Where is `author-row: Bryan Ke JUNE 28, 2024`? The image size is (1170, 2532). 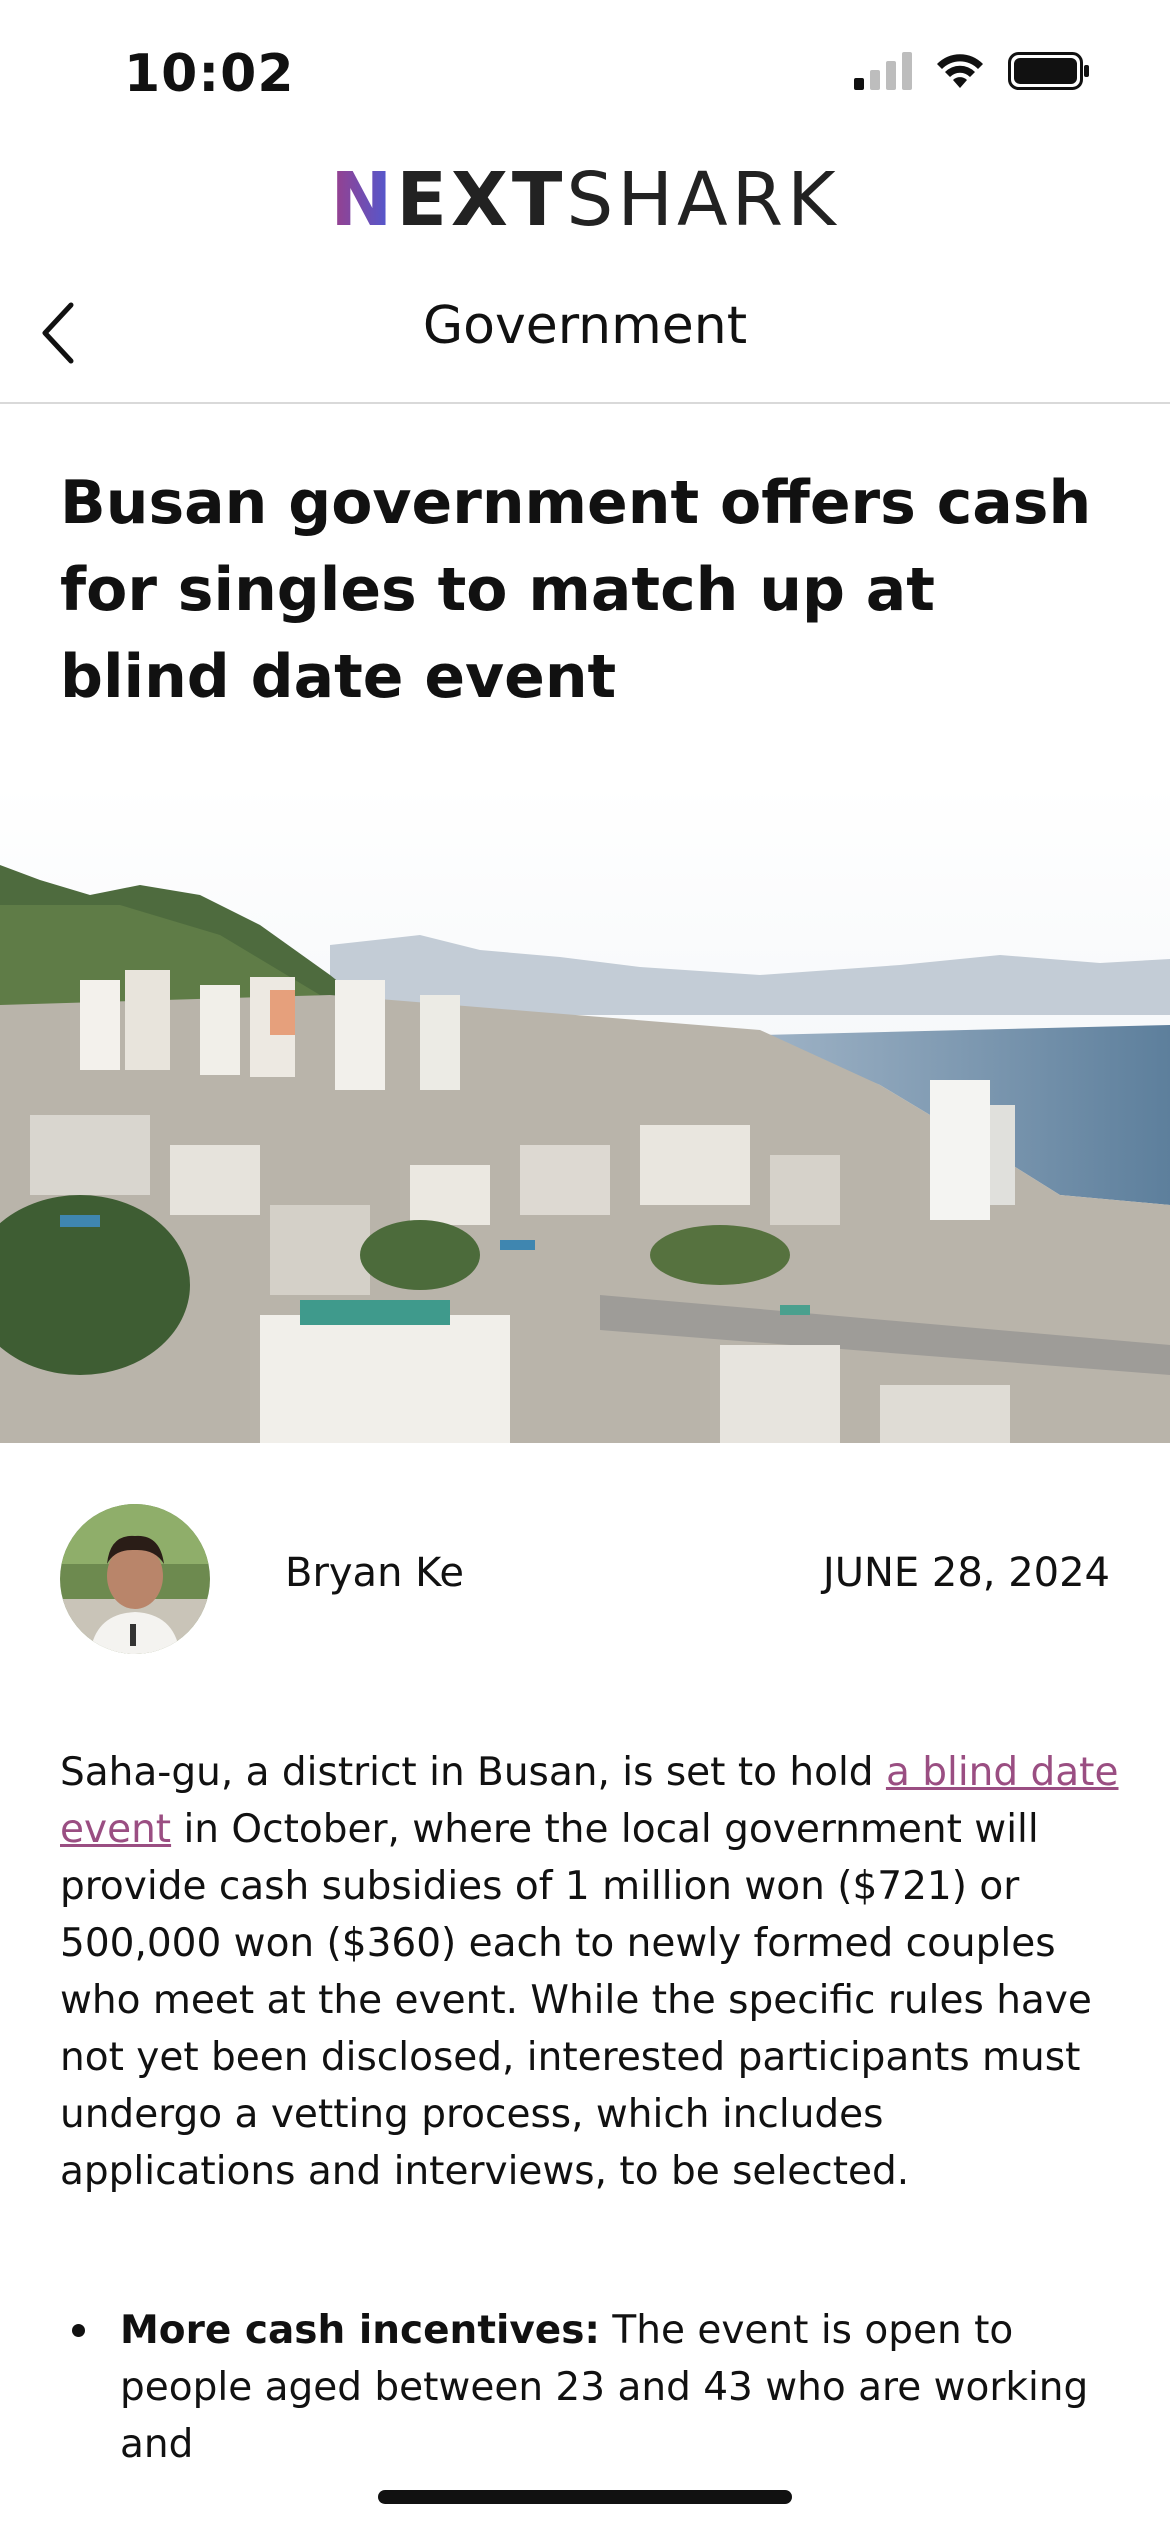 author-row: Bryan Ke JUNE 28, 2024 is located at coordinates (585, 1580).